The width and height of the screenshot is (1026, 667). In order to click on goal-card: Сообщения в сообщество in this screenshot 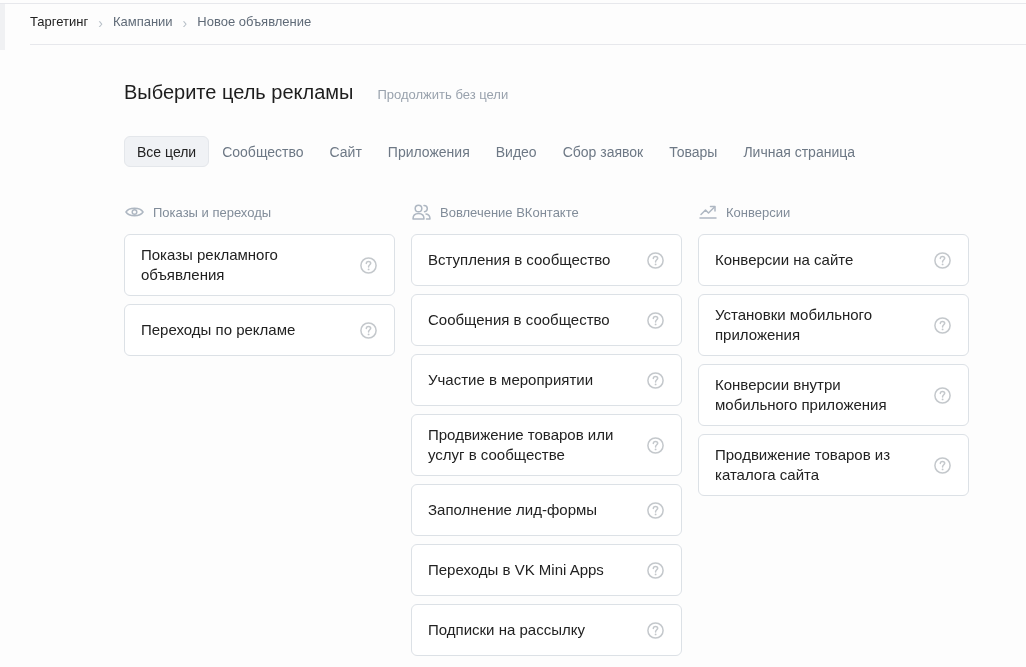, I will do `click(546, 320)`.